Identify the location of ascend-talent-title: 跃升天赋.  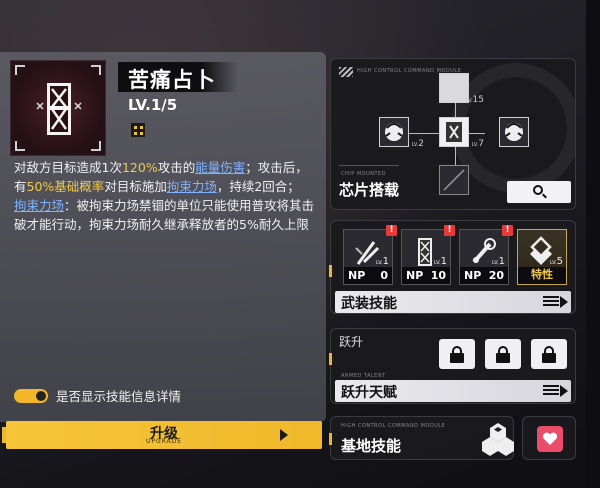
(369, 393).